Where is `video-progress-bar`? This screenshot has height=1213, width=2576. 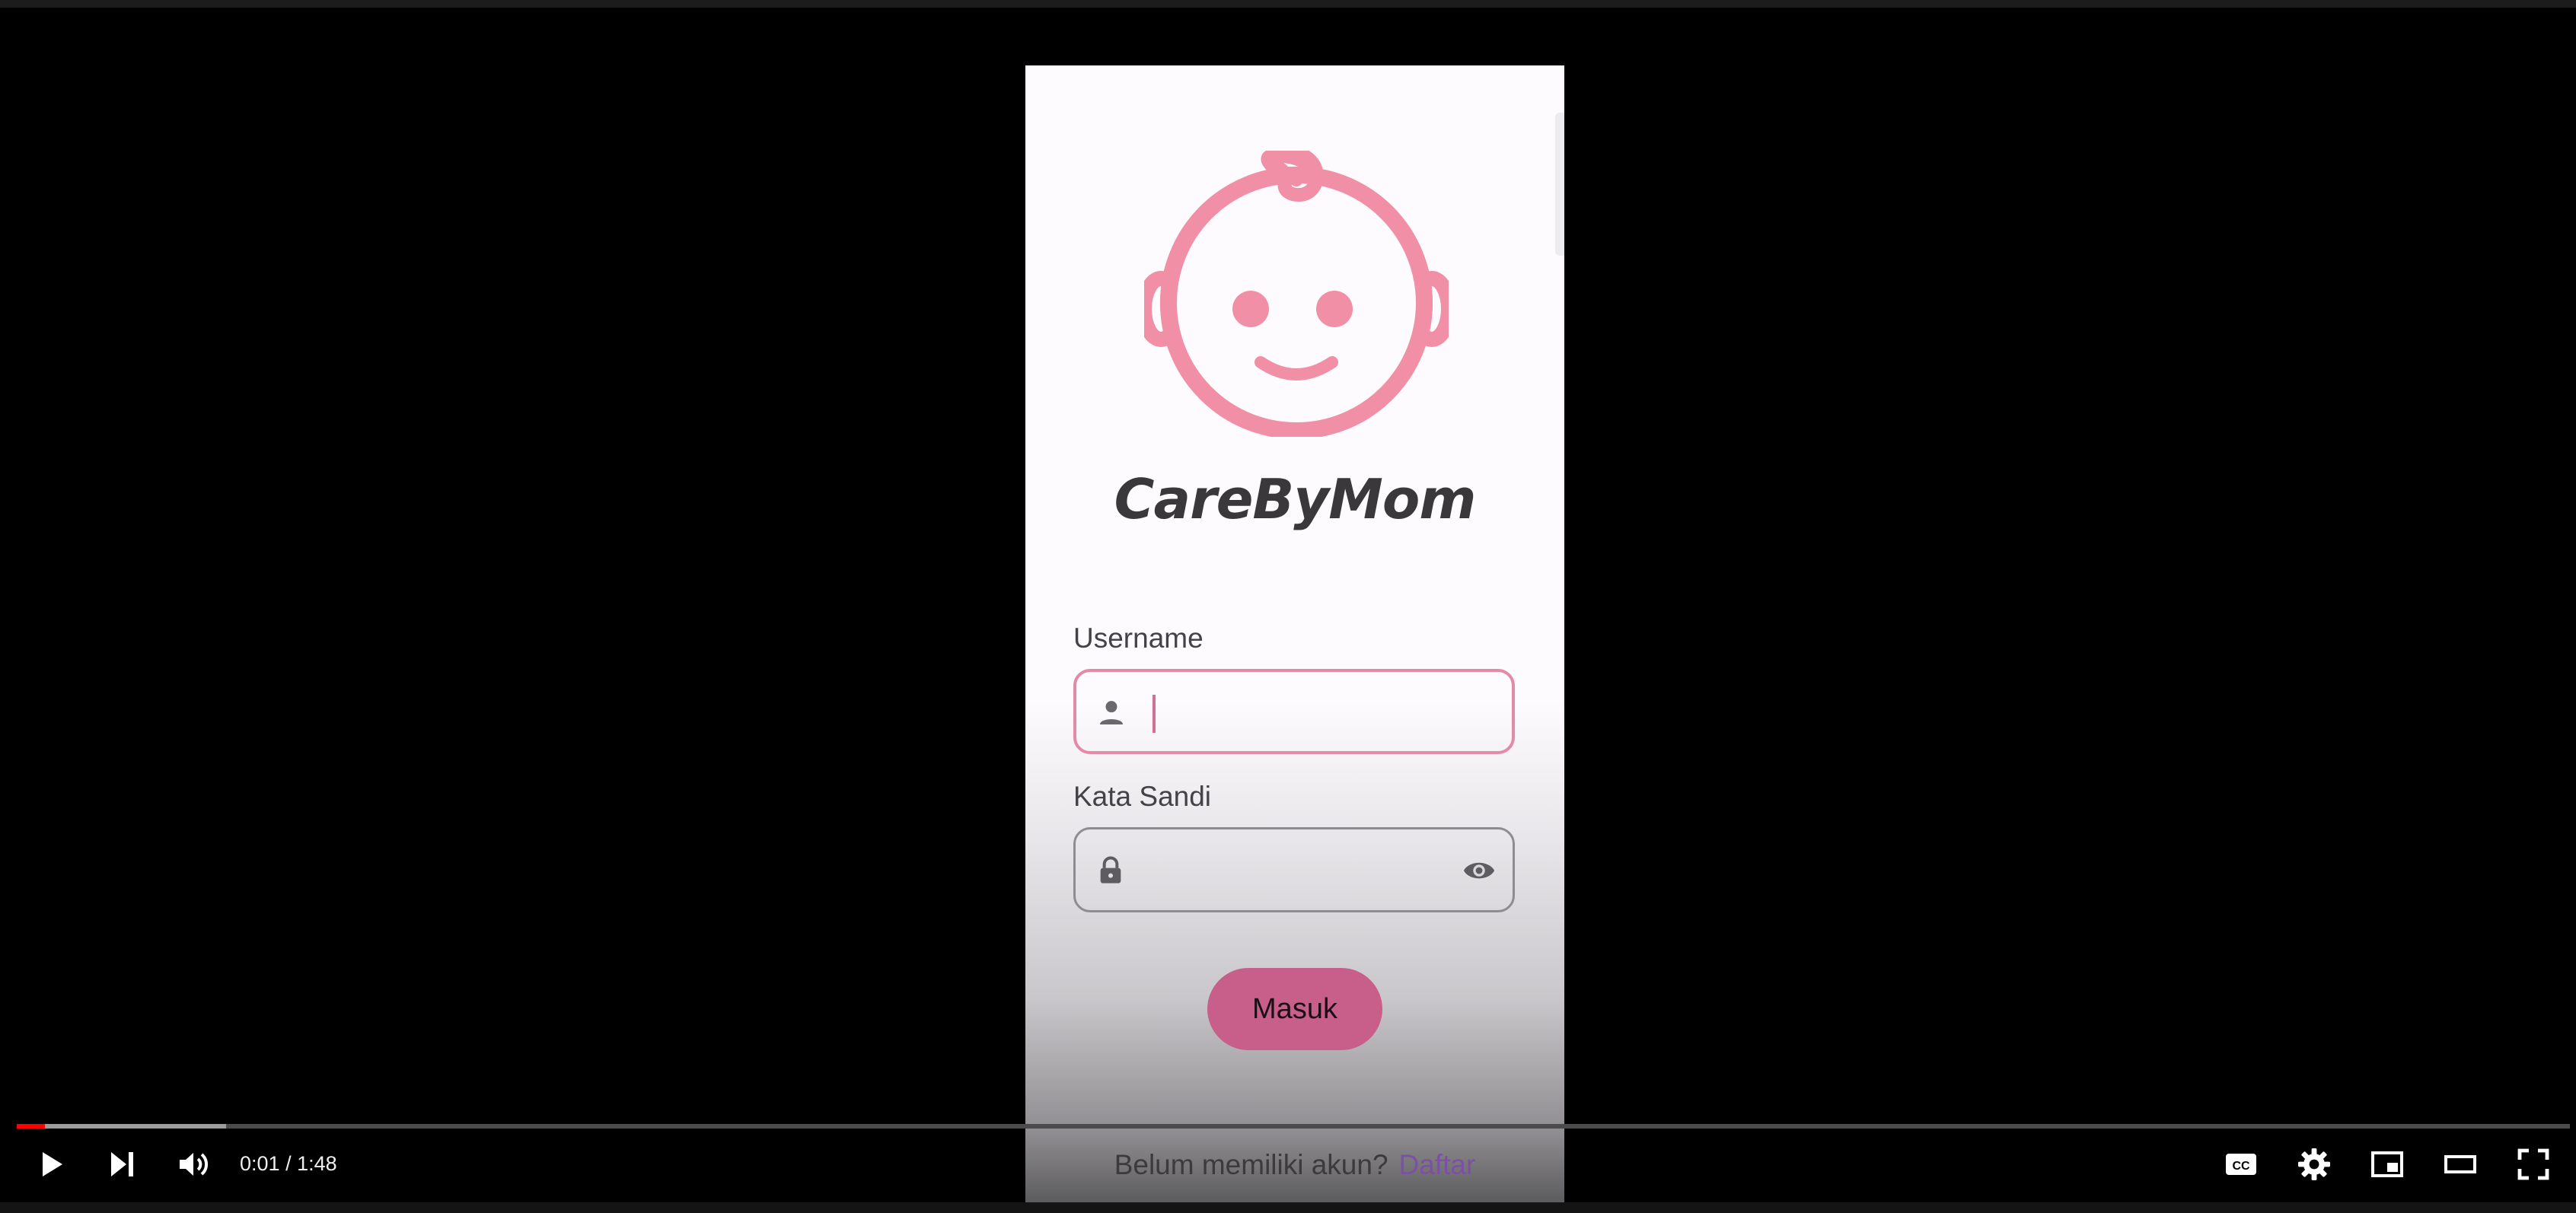
video-progress-bar is located at coordinates (1293, 1126).